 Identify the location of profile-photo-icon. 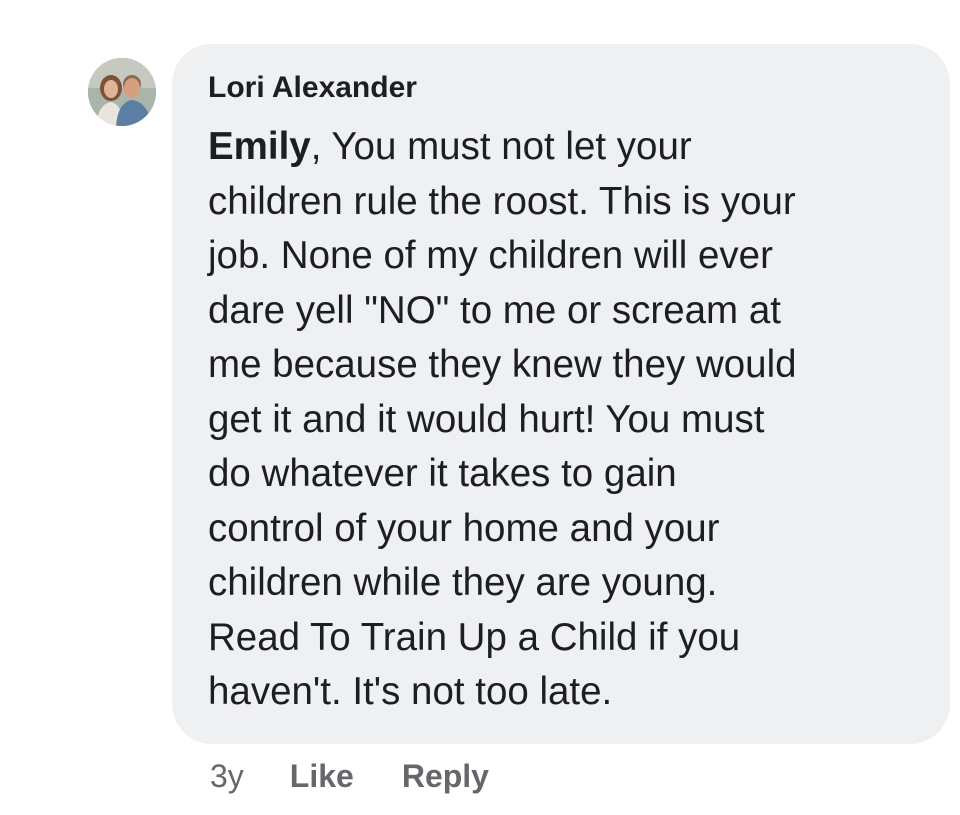
(122, 92).